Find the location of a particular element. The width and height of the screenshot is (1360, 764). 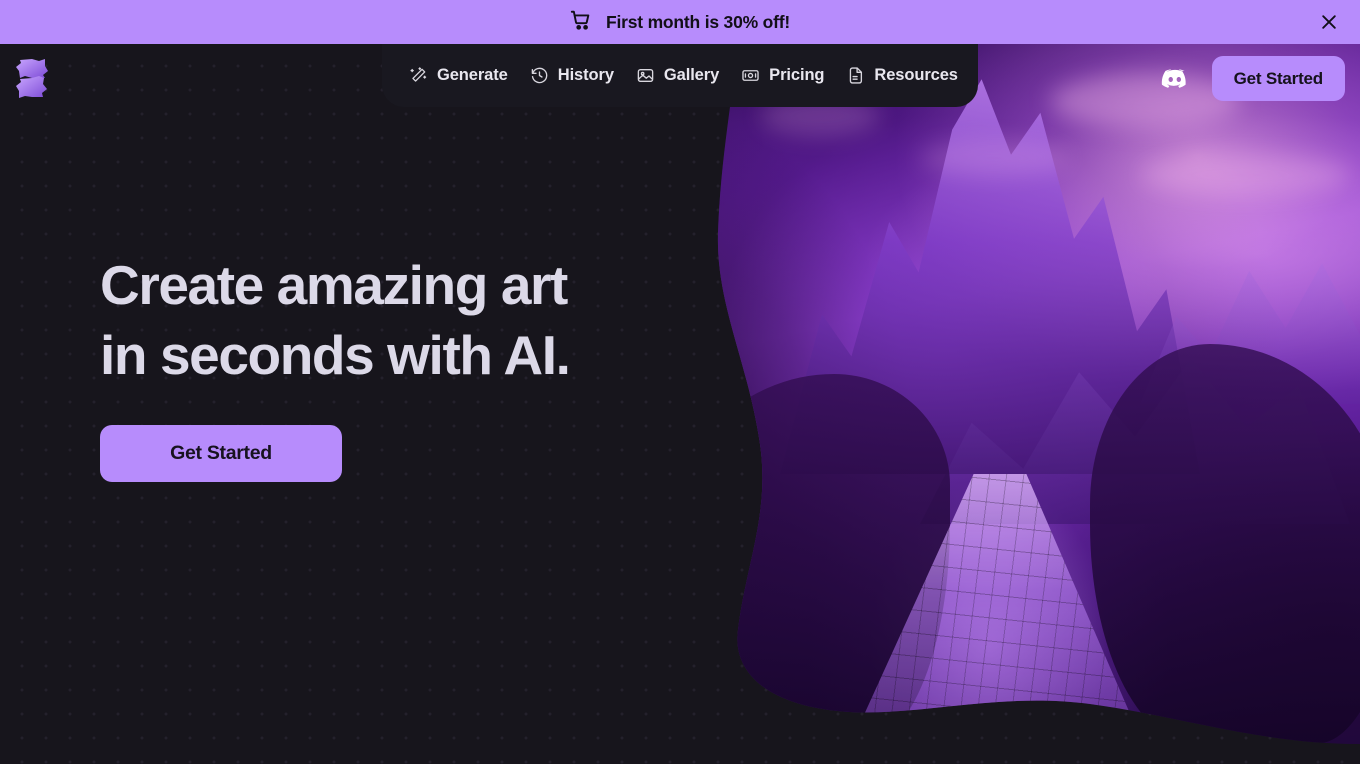

nav-item-gallery: Gallery is located at coordinates (677, 75).